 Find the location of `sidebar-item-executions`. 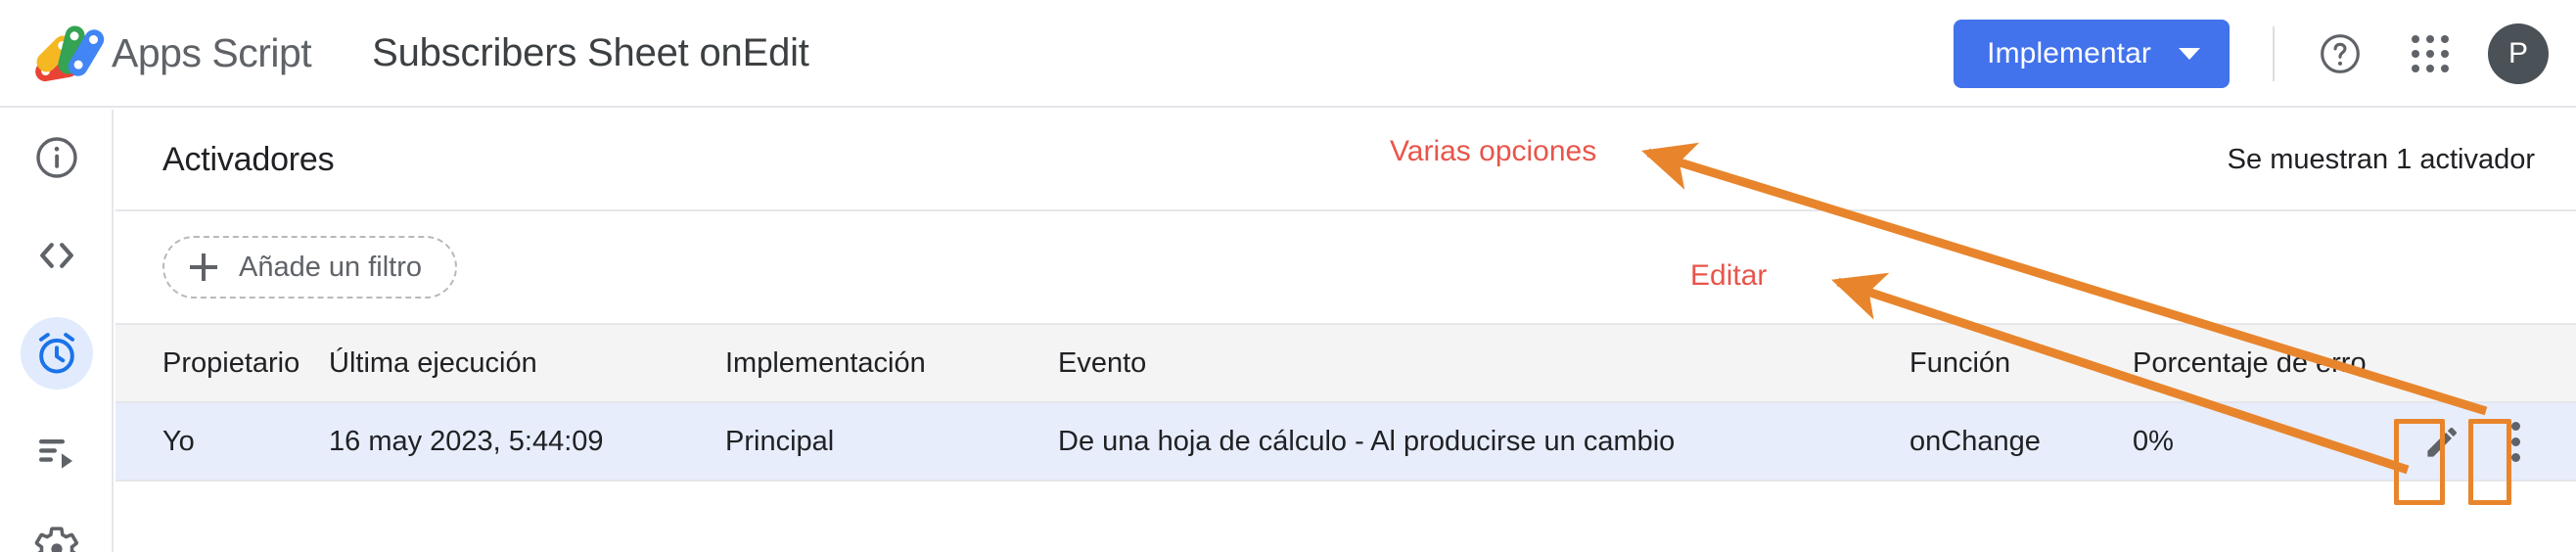

sidebar-item-executions is located at coordinates (57, 451).